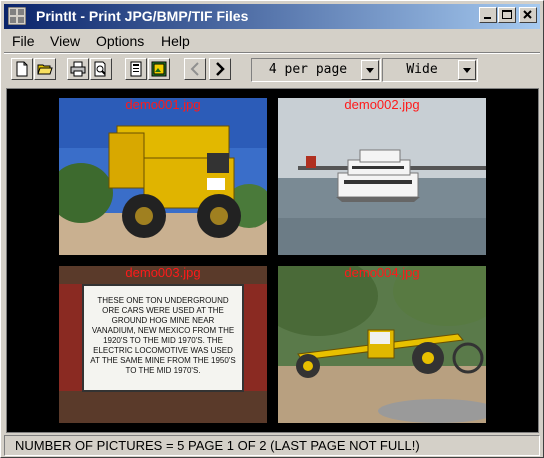  What do you see at coordinates (17, 16) in the screenshot?
I see `app-icon` at bounding box center [17, 16].